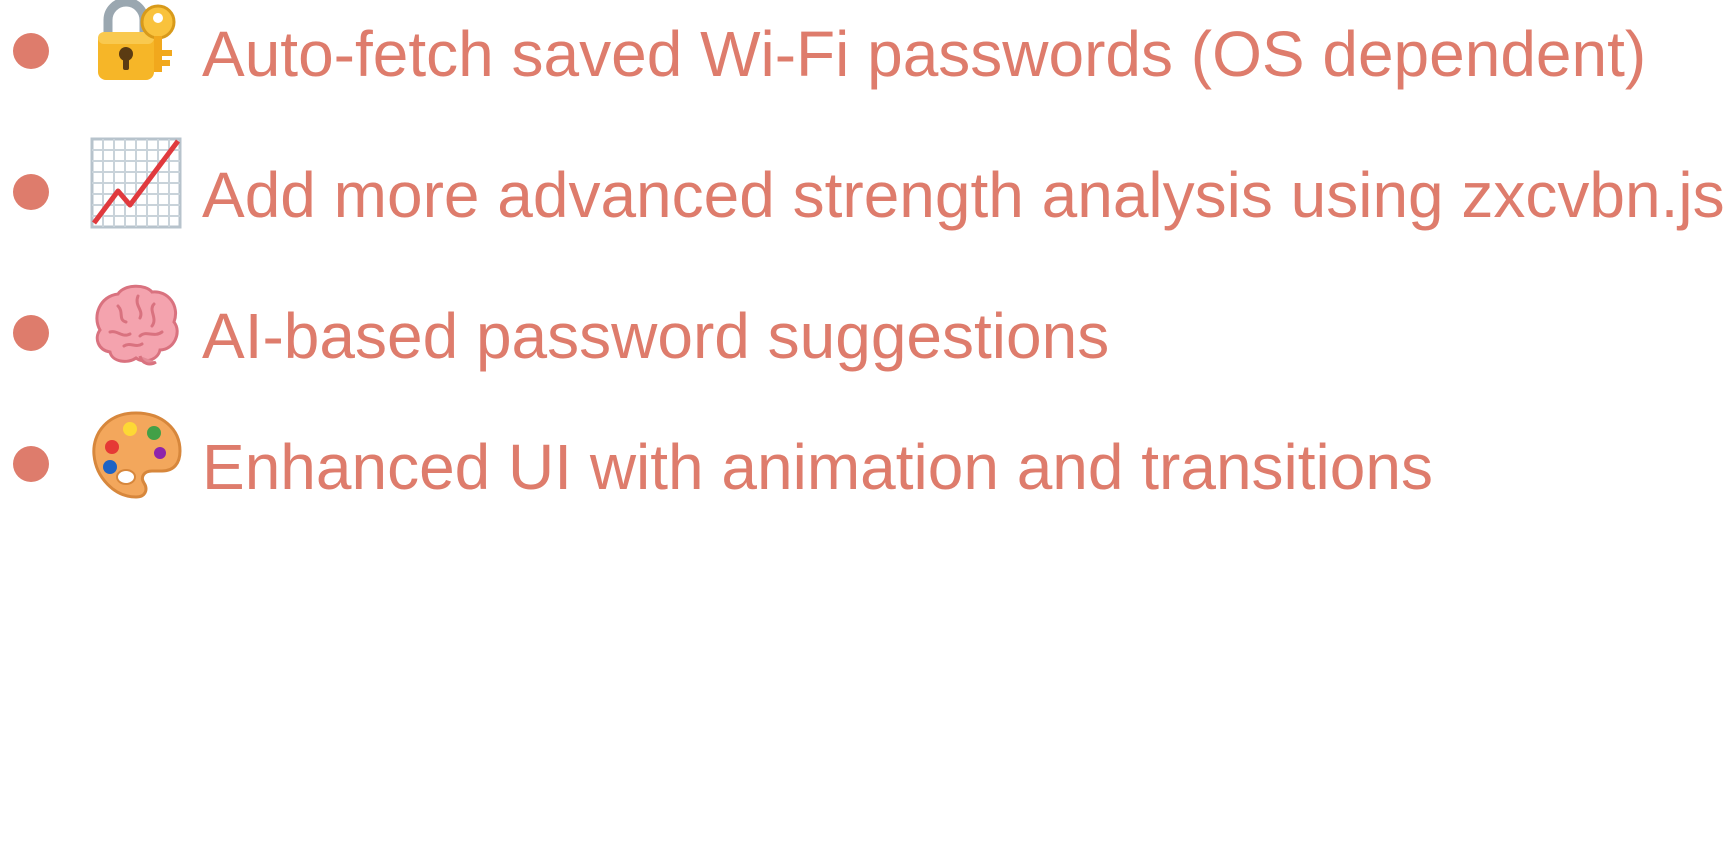 The width and height of the screenshot is (1725, 841). What do you see at coordinates (136, 183) in the screenshot?
I see `chart-increasing-icon` at bounding box center [136, 183].